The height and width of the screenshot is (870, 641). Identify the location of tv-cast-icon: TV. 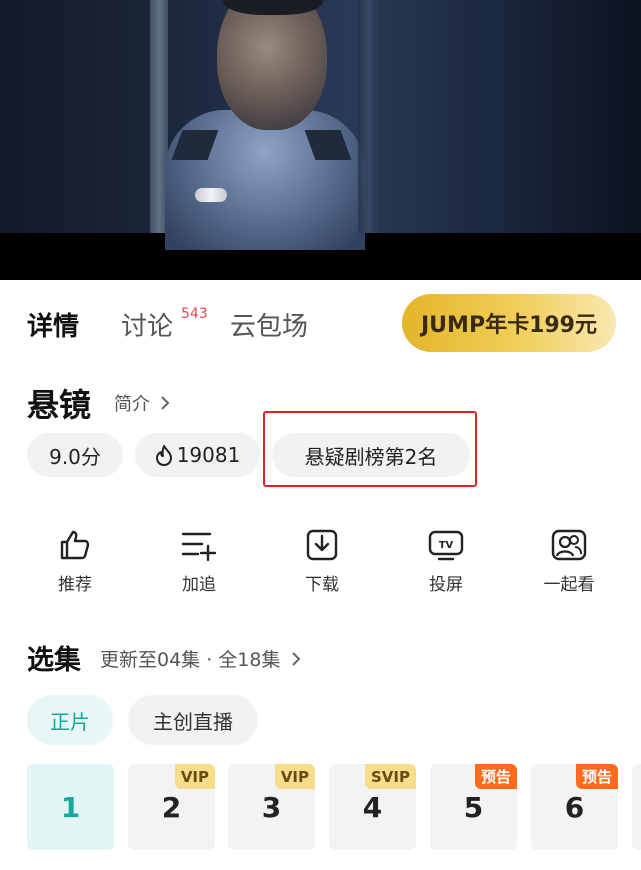
(446, 545).